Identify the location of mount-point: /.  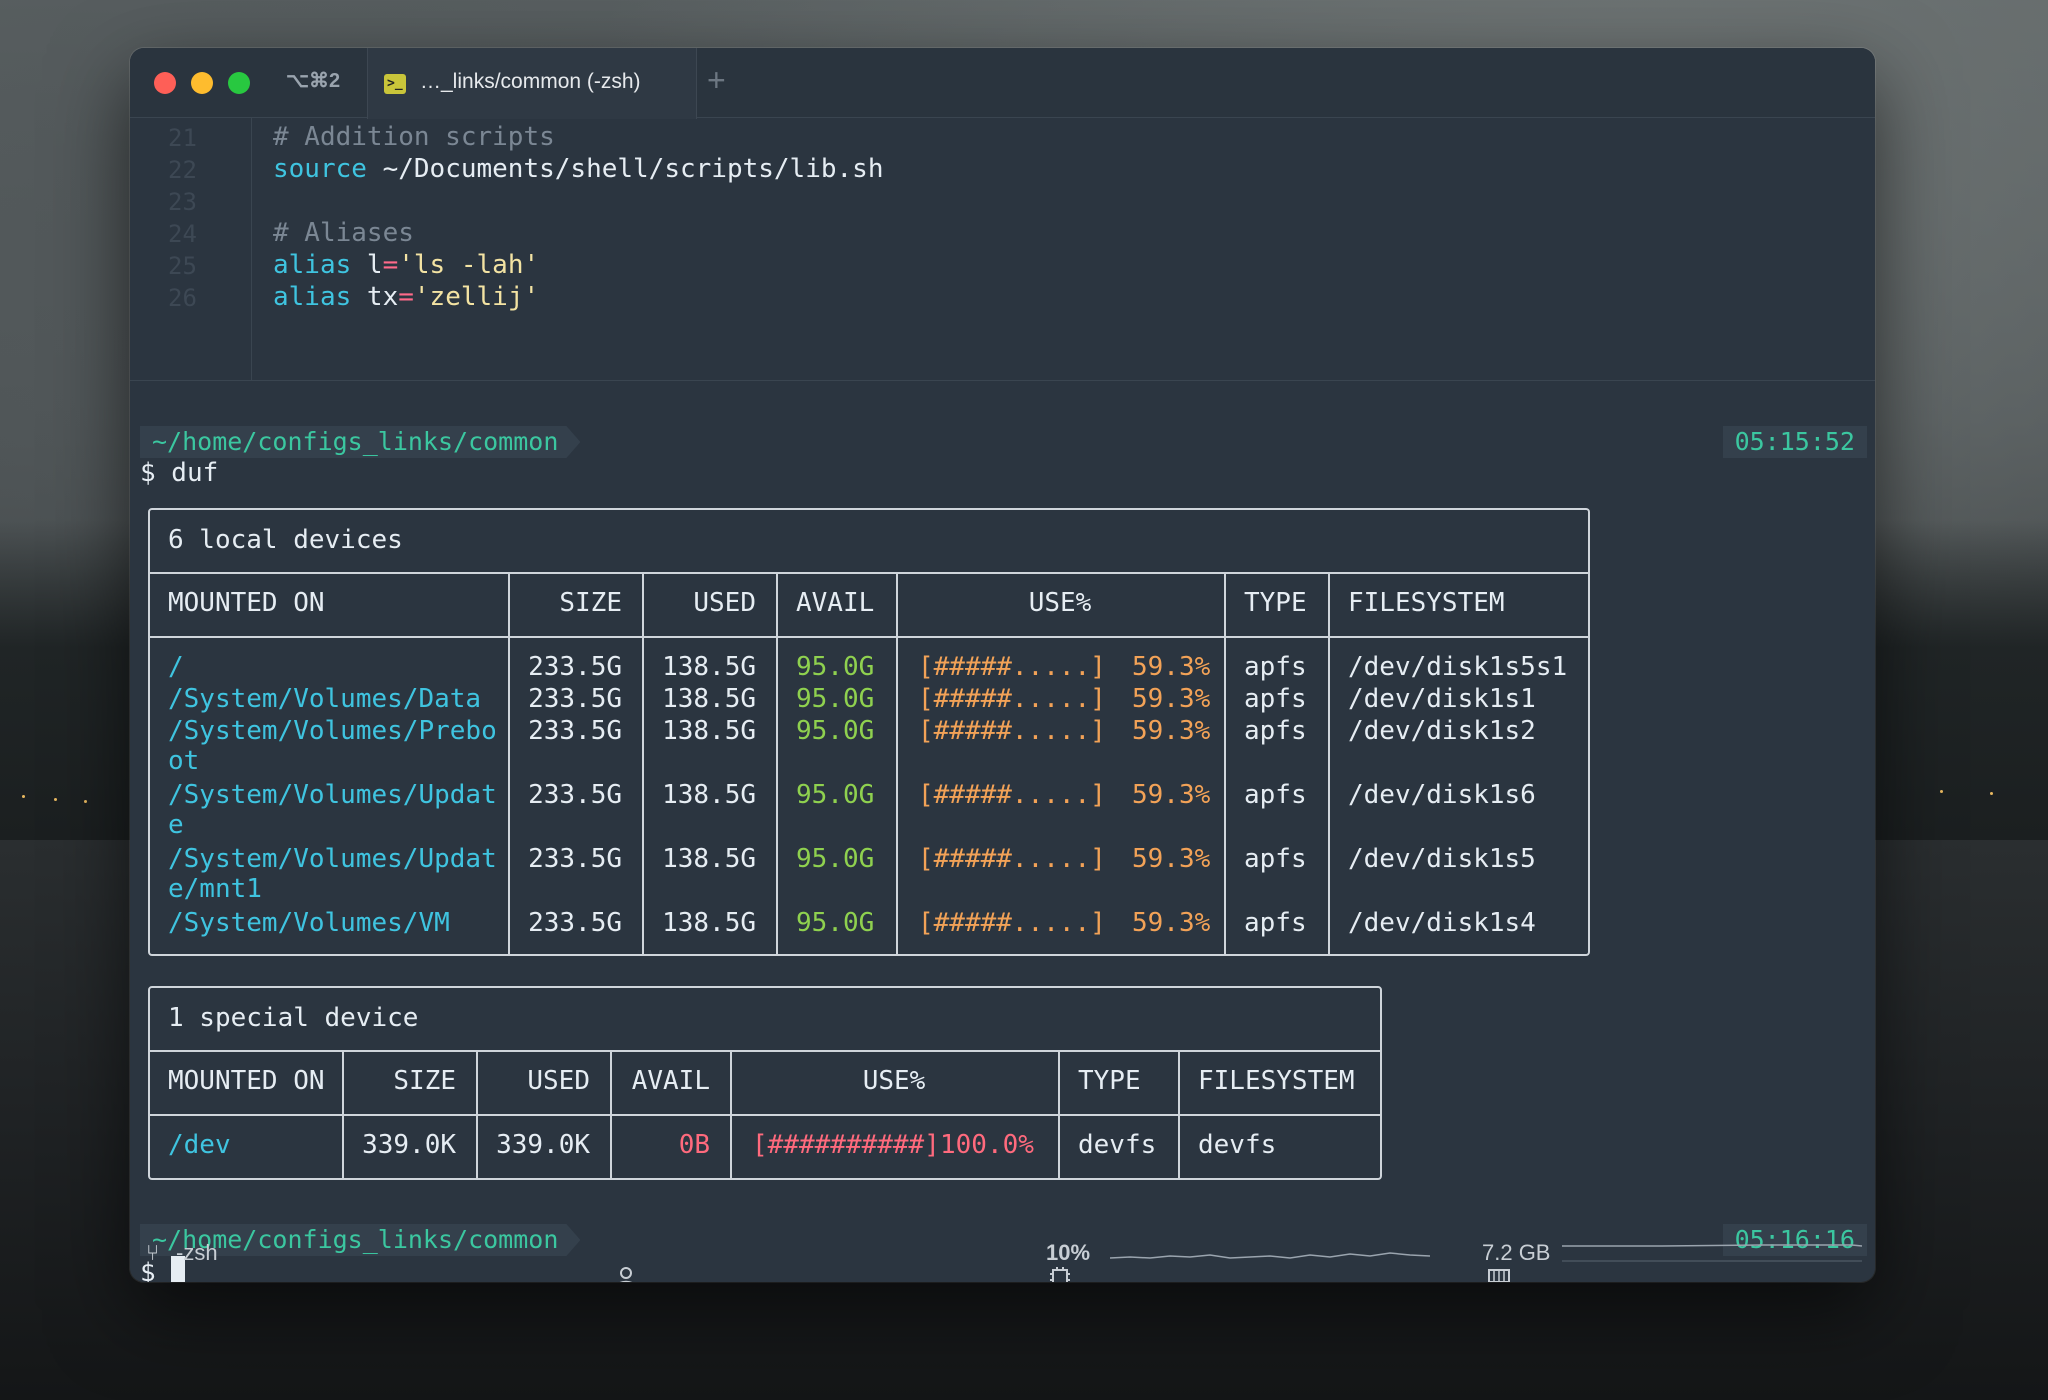
(176, 667).